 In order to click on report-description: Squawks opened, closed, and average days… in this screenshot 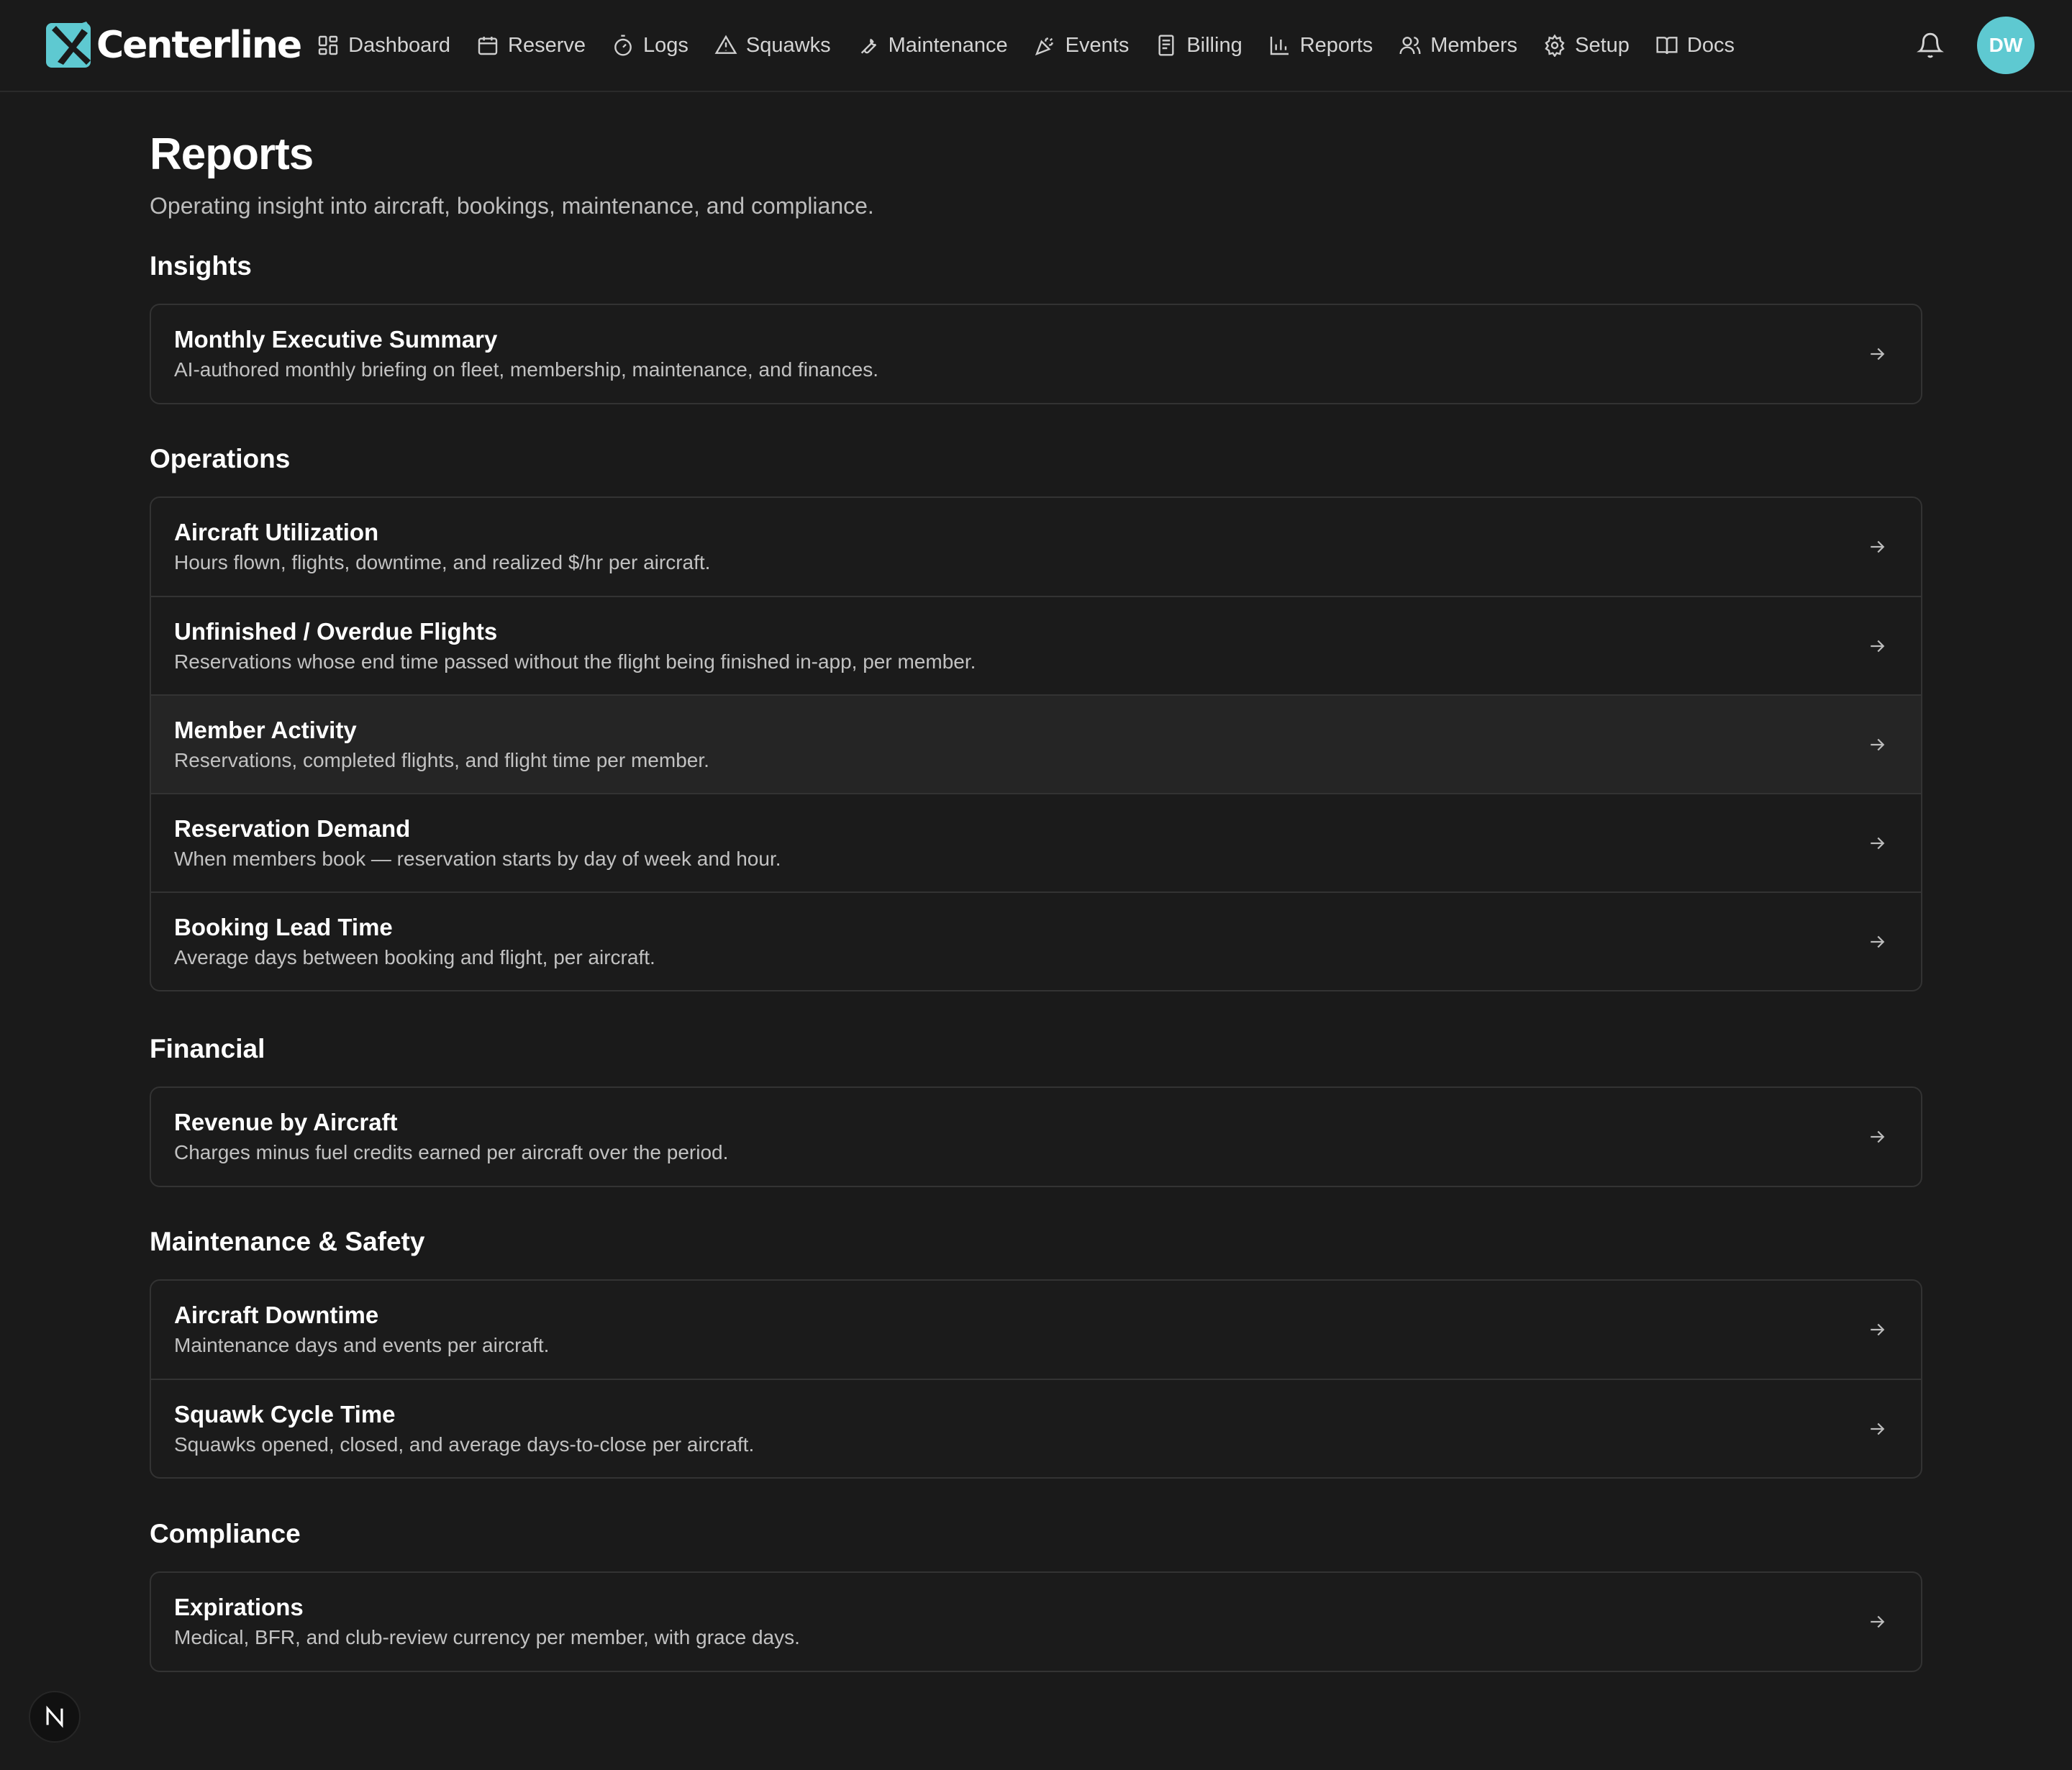, I will do `click(465, 1444)`.